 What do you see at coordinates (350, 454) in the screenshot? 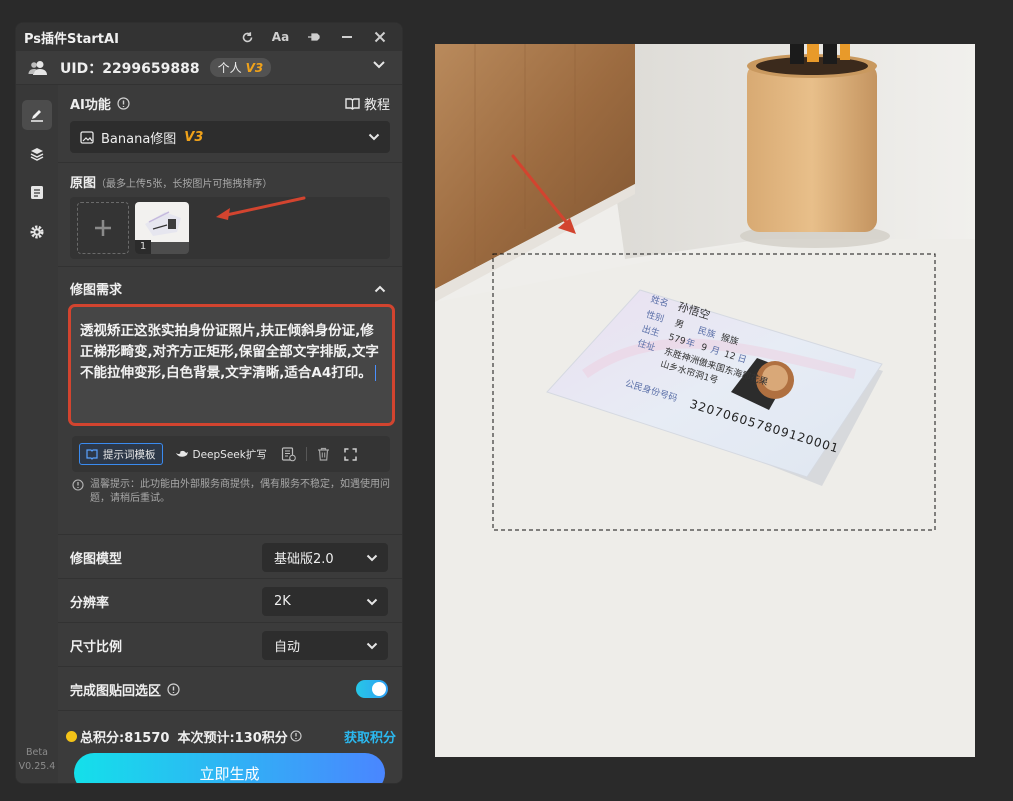
I see `expand-icon` at bounding box center [350, 454].